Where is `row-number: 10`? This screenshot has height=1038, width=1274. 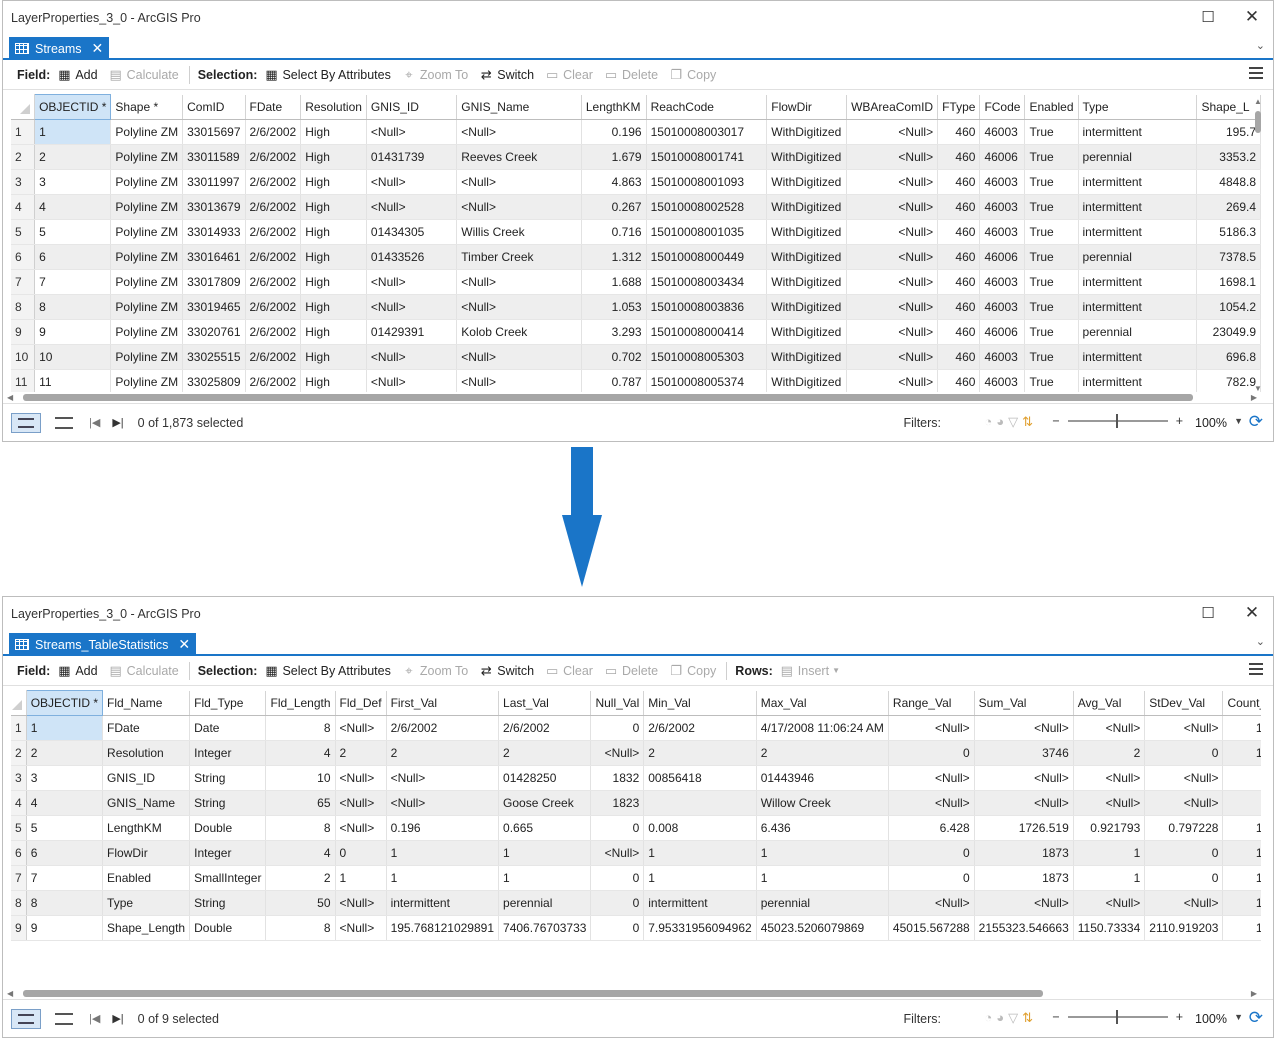 row-number: 10 is located at coordinates (23, 357).